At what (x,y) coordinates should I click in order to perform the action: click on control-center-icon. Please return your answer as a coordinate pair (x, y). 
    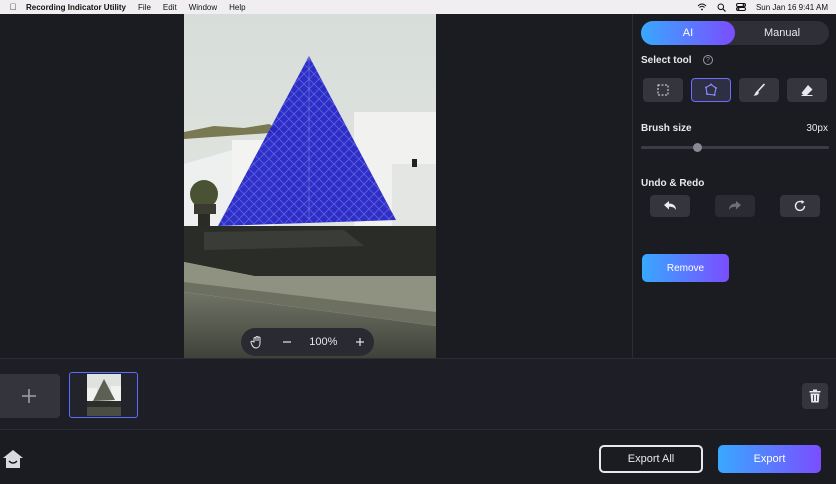
    Looking at the image, I should click on (740, 7).